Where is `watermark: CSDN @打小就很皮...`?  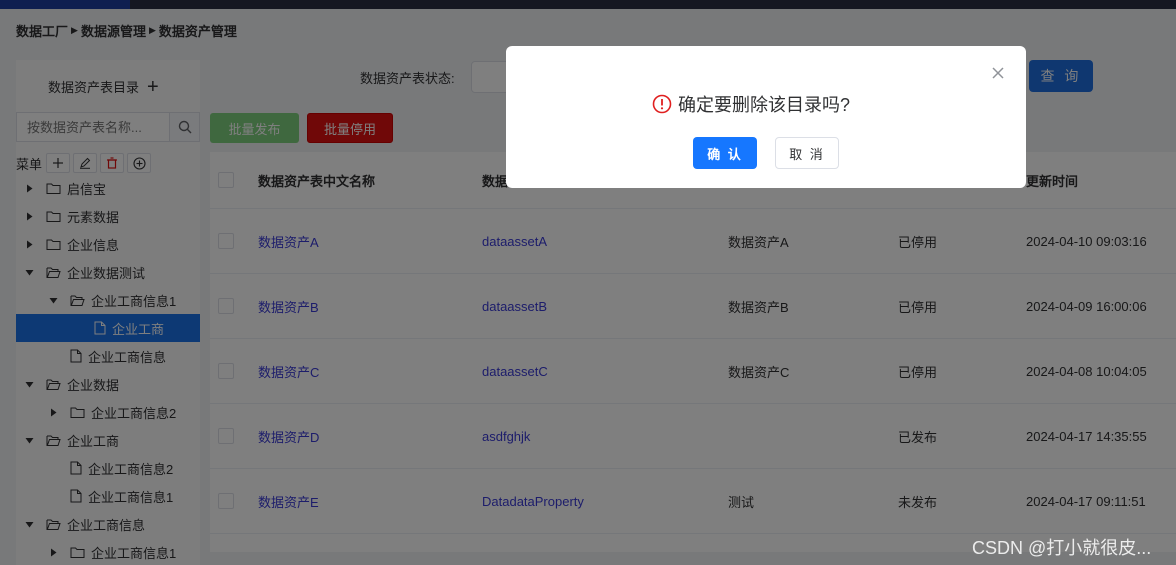
watermark: CSDN @打小就很皮... is located at coordinates (1062, 548).